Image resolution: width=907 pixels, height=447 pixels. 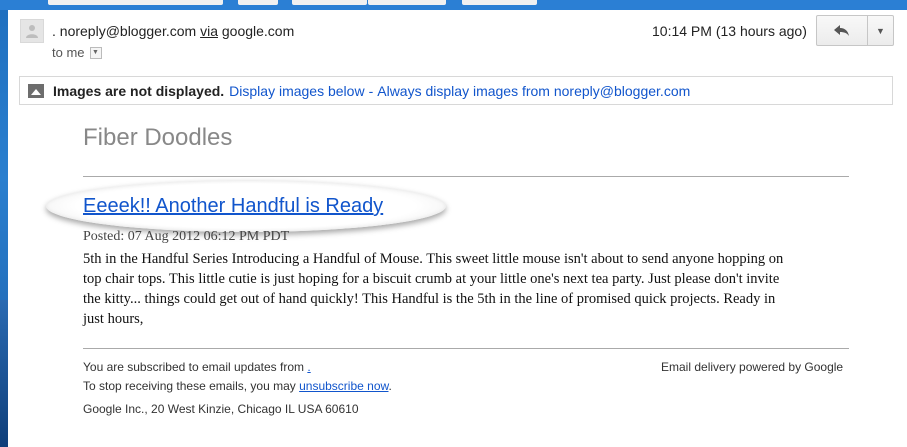 What do you see at coordinates (453, 5) in the screenshot?
I see `background-top-strip` at bounding box center [453, 5].